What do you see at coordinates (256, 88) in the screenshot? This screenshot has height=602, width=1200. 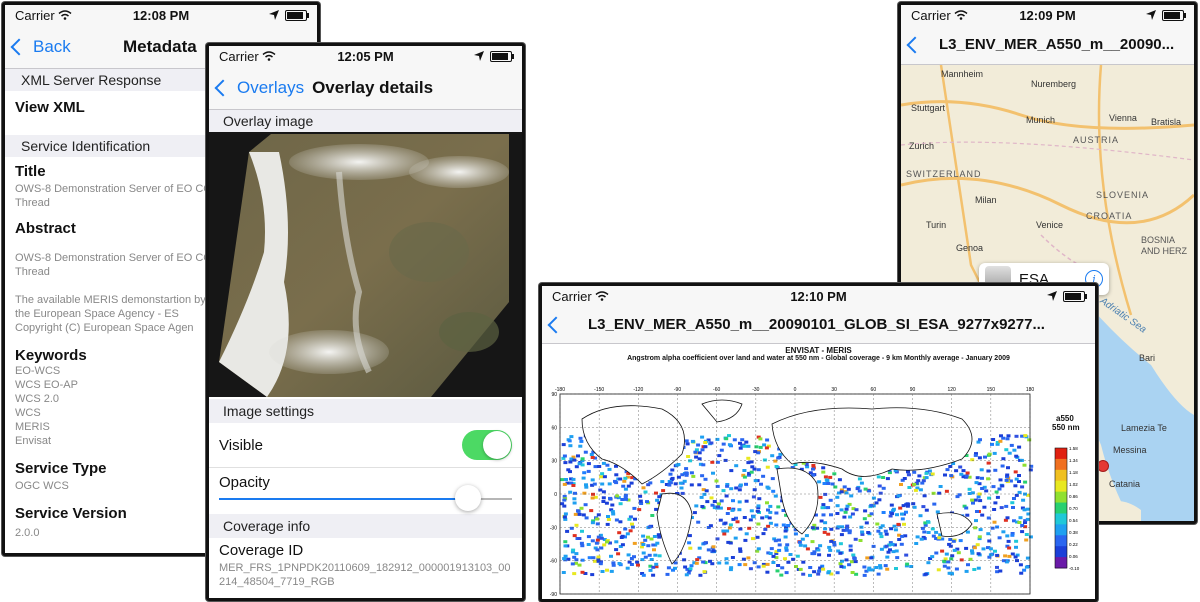 I see `back-button: Overlays` at bounding box center [256, 88].